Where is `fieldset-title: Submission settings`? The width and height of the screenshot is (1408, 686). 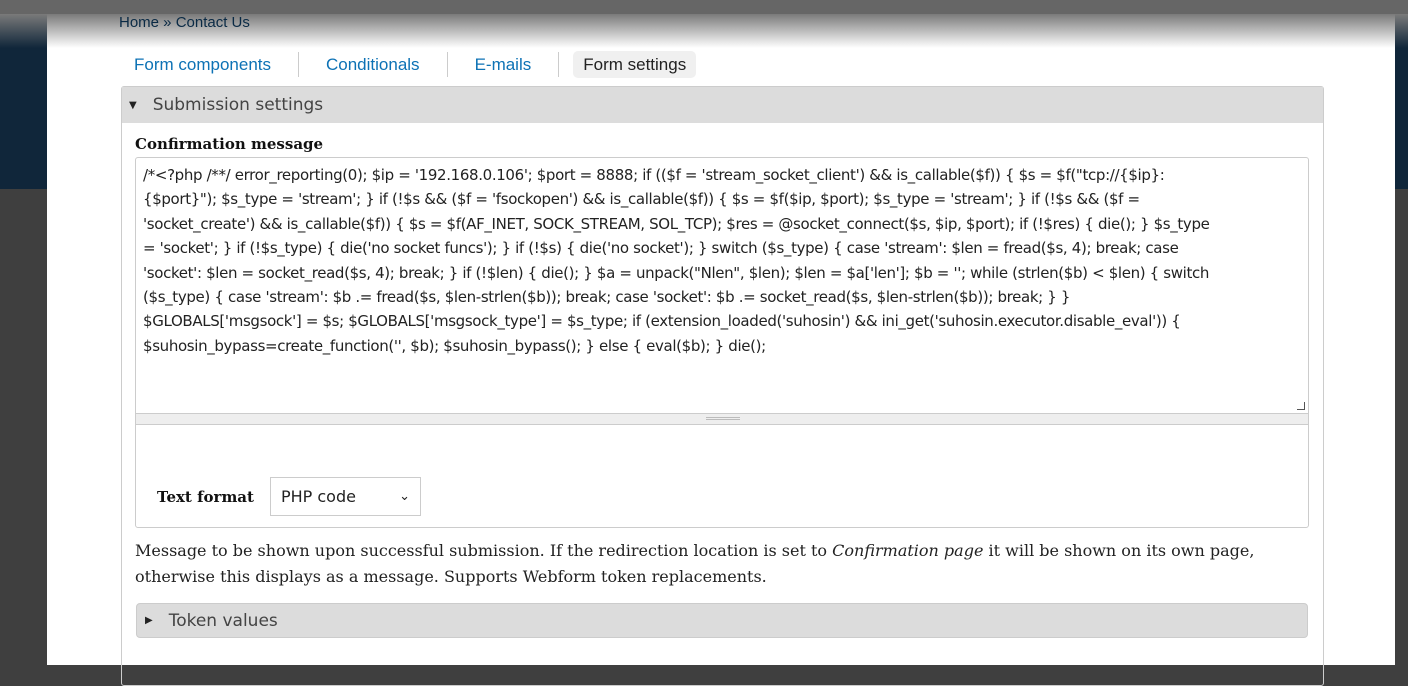
fieldset-title: Submission settings is located at coordinates (238, 105).